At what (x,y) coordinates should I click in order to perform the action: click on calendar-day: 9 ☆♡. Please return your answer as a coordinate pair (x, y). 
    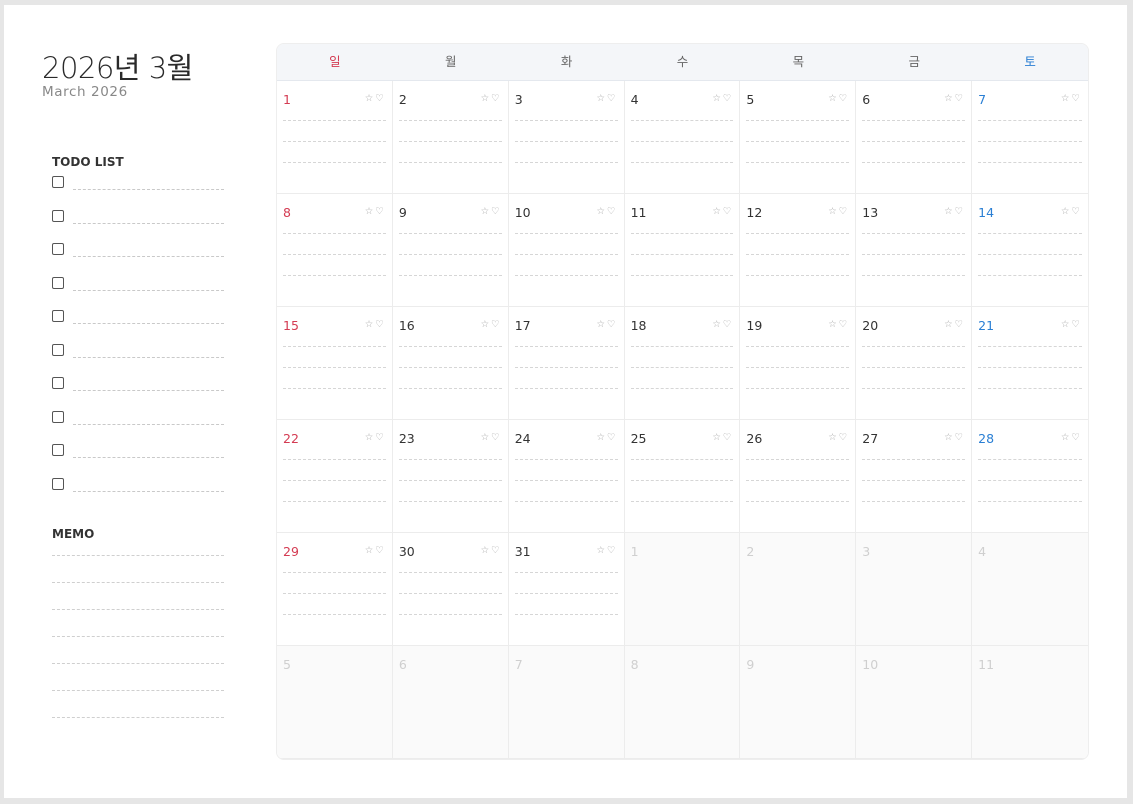
    Looking at the image, I should click on (450, 250).